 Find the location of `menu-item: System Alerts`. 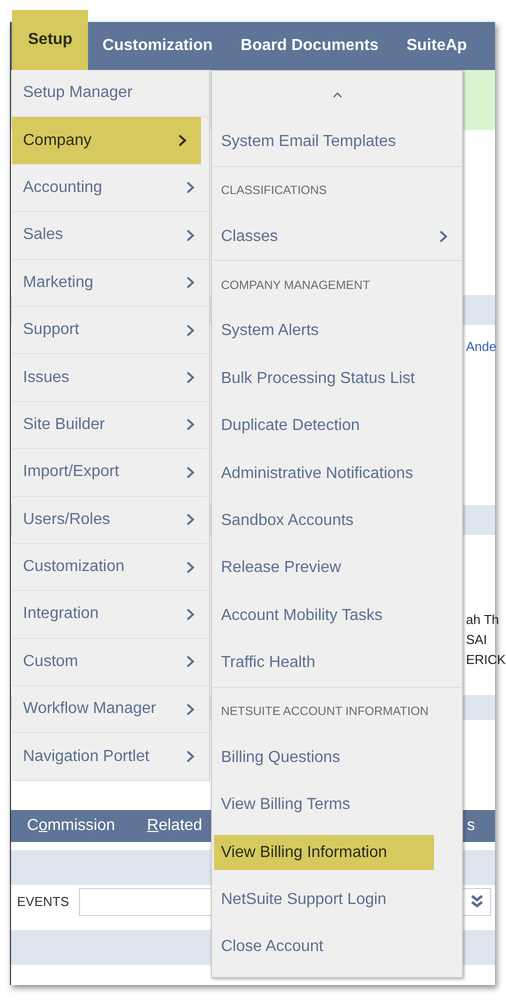

menu-item: System Alerts is located at coordinates (337, 332).